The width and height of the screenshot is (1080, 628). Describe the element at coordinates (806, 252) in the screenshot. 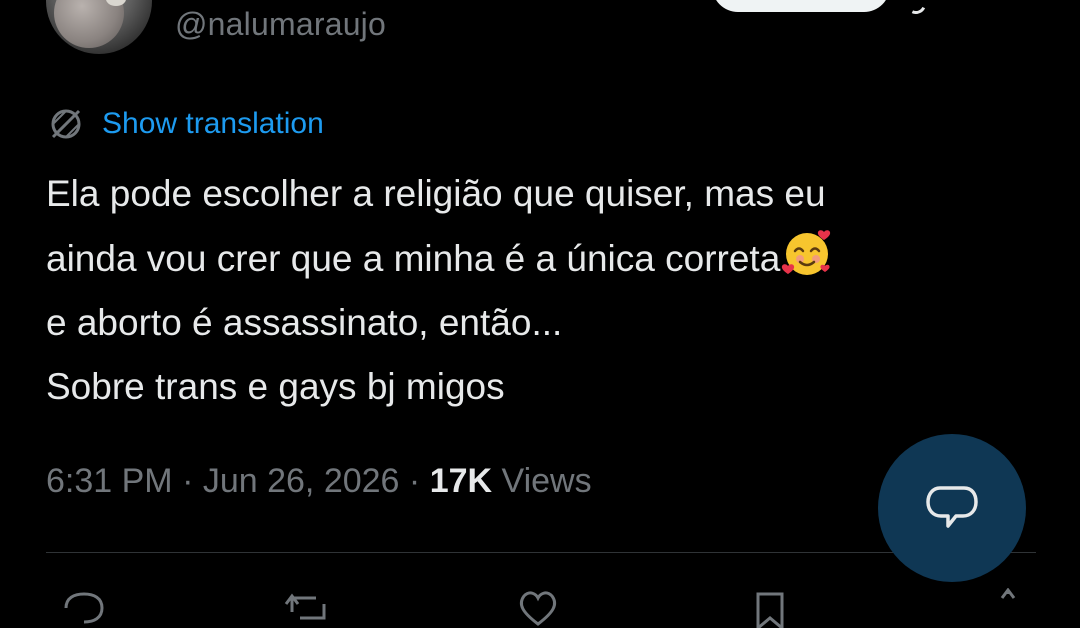

I see `smiling-face-with-hearts-icon` at that location.